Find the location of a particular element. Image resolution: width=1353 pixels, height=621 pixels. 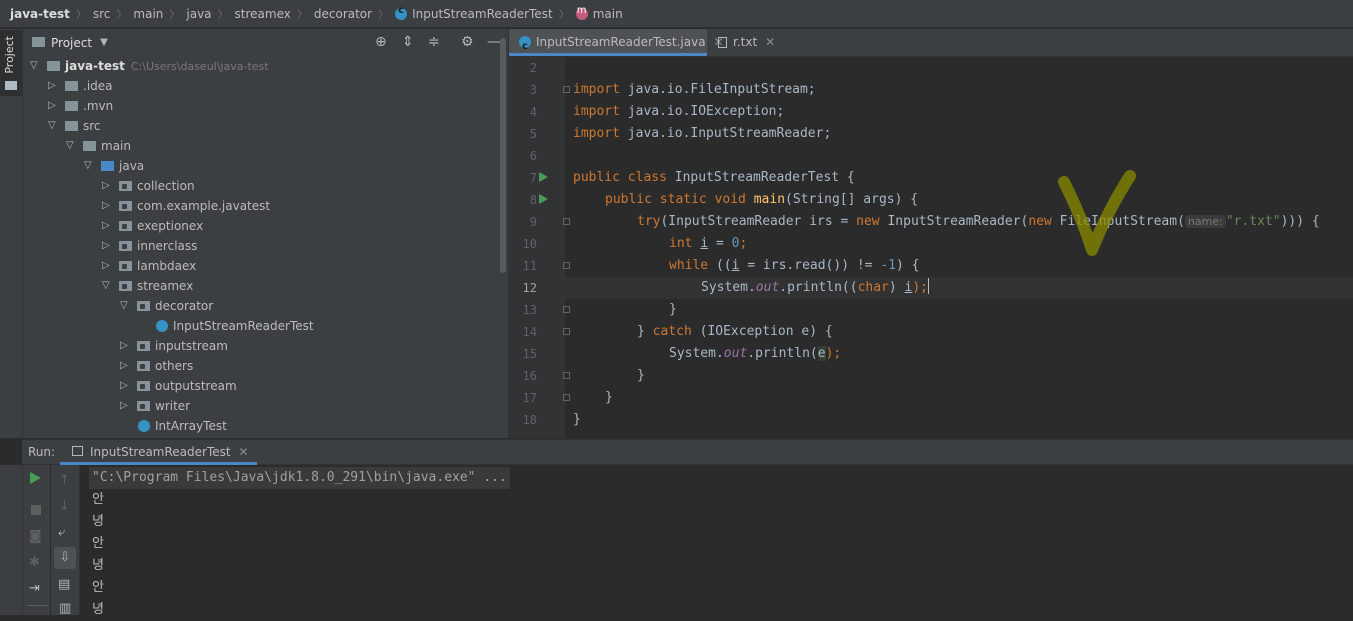

code-text: InputStreamReaderTest { is located at coordinates (760, 177).